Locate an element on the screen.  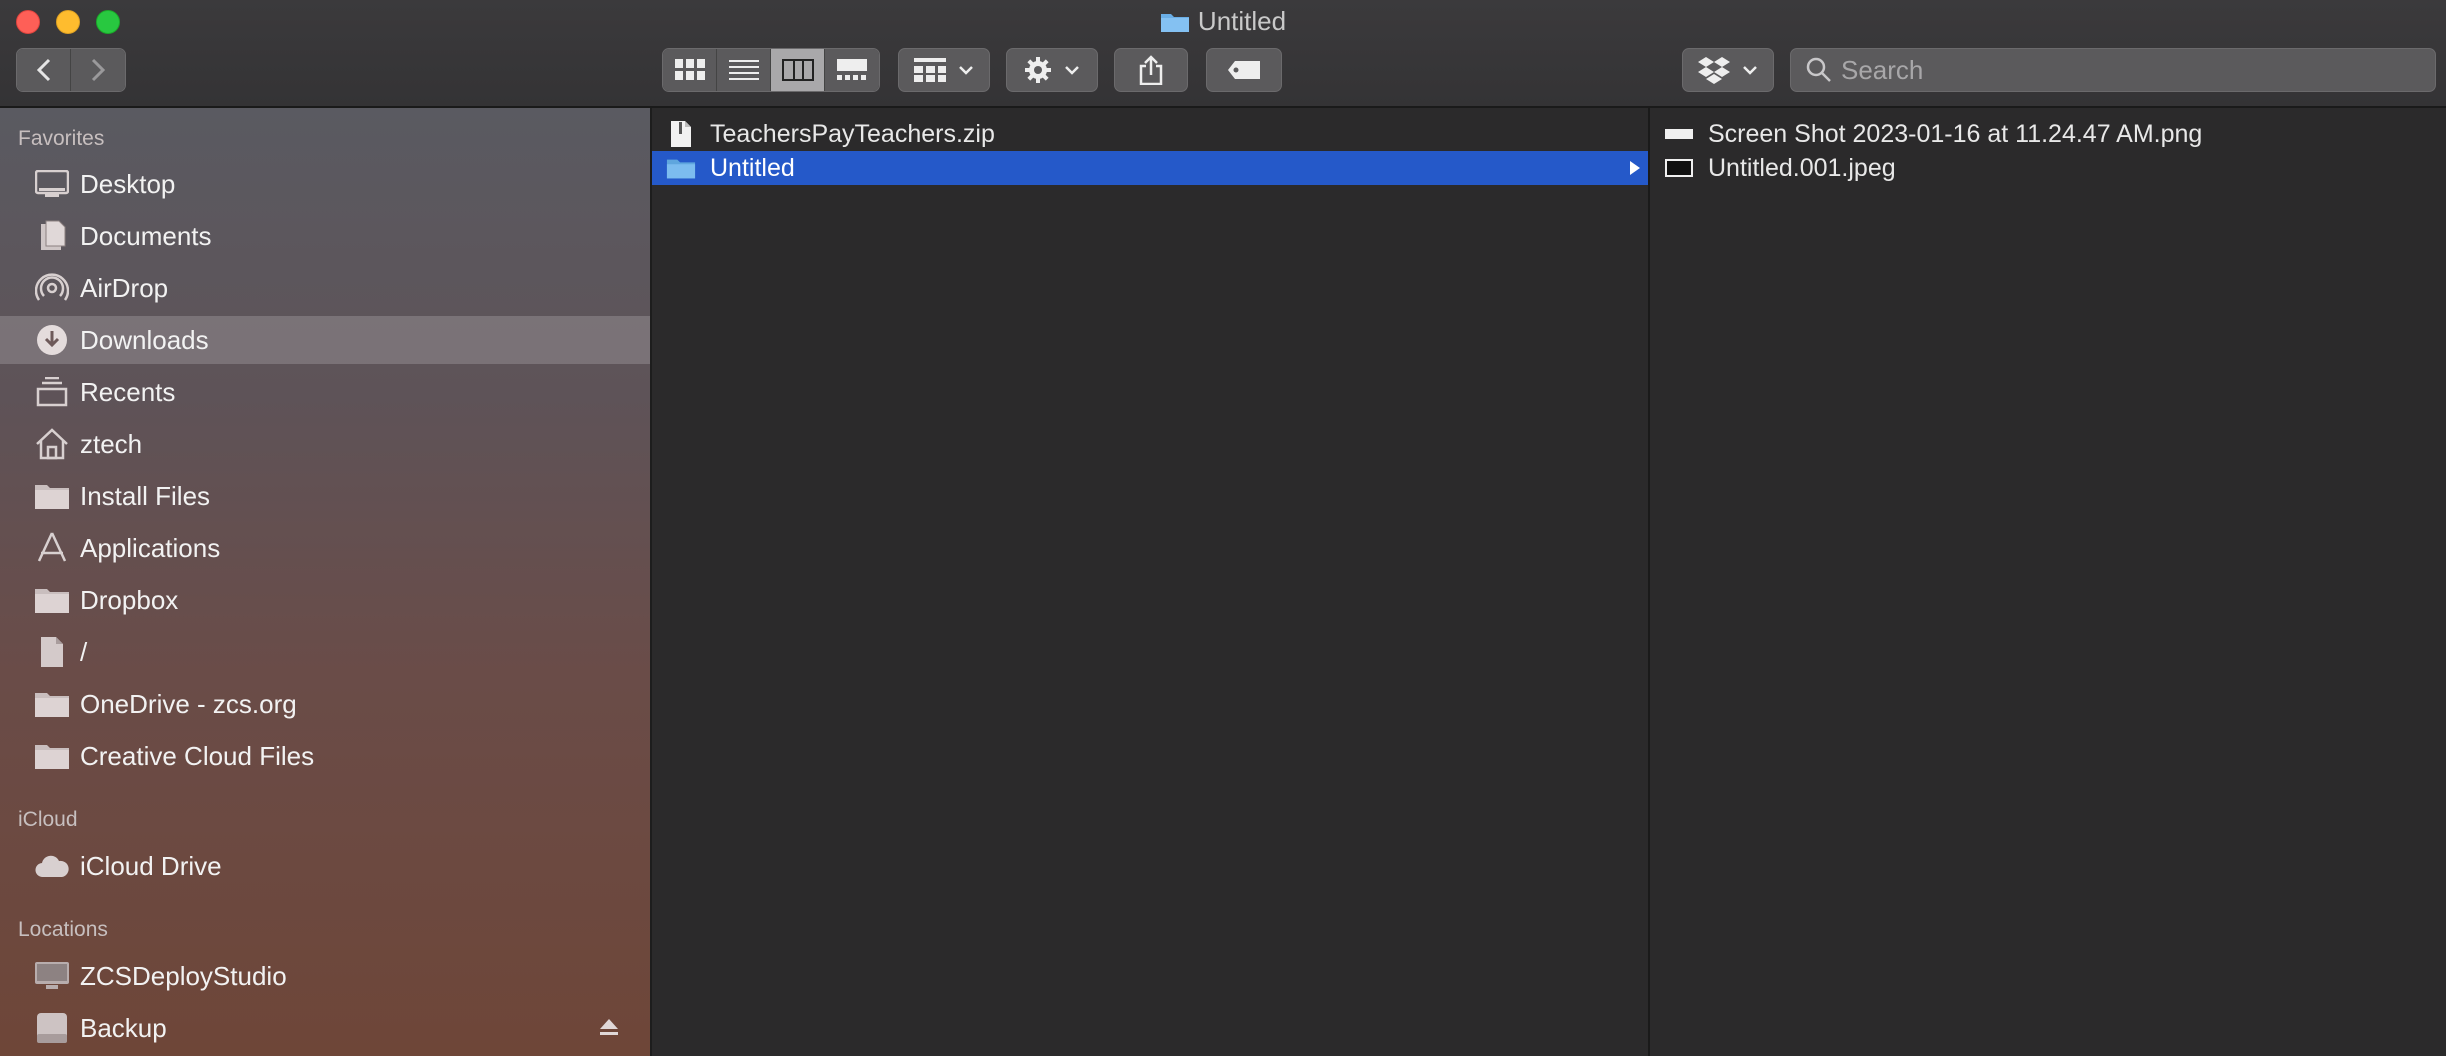
icon-view-button is located at coordinates (690, 70).